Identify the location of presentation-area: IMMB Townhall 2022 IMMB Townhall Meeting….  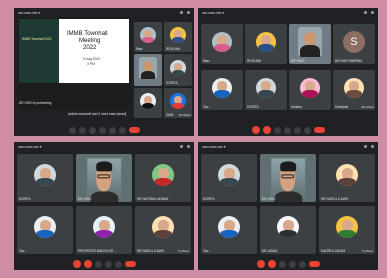
(74, 63).